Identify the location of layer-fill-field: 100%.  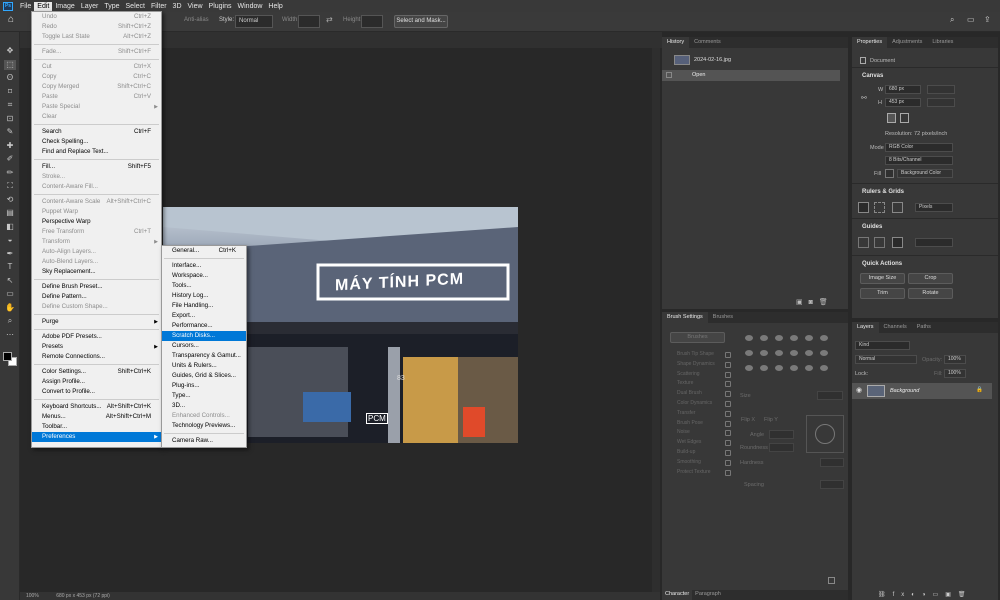
(955, 373).